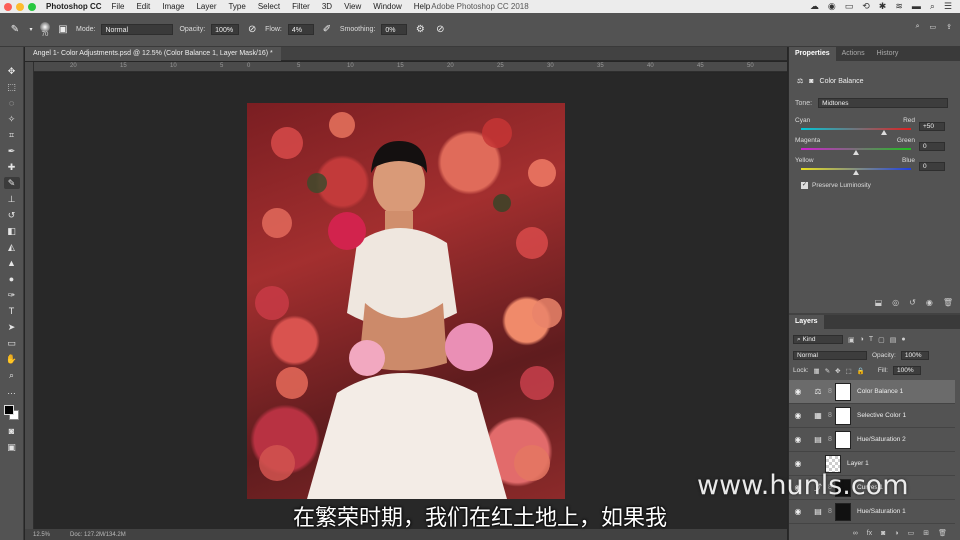 Image resolution: width=960 pixels, height=540 pixels. Describe the element at coordinates (12, 343) in the screenshot. I see `rectangle-tool-icon: ▭` at that location.